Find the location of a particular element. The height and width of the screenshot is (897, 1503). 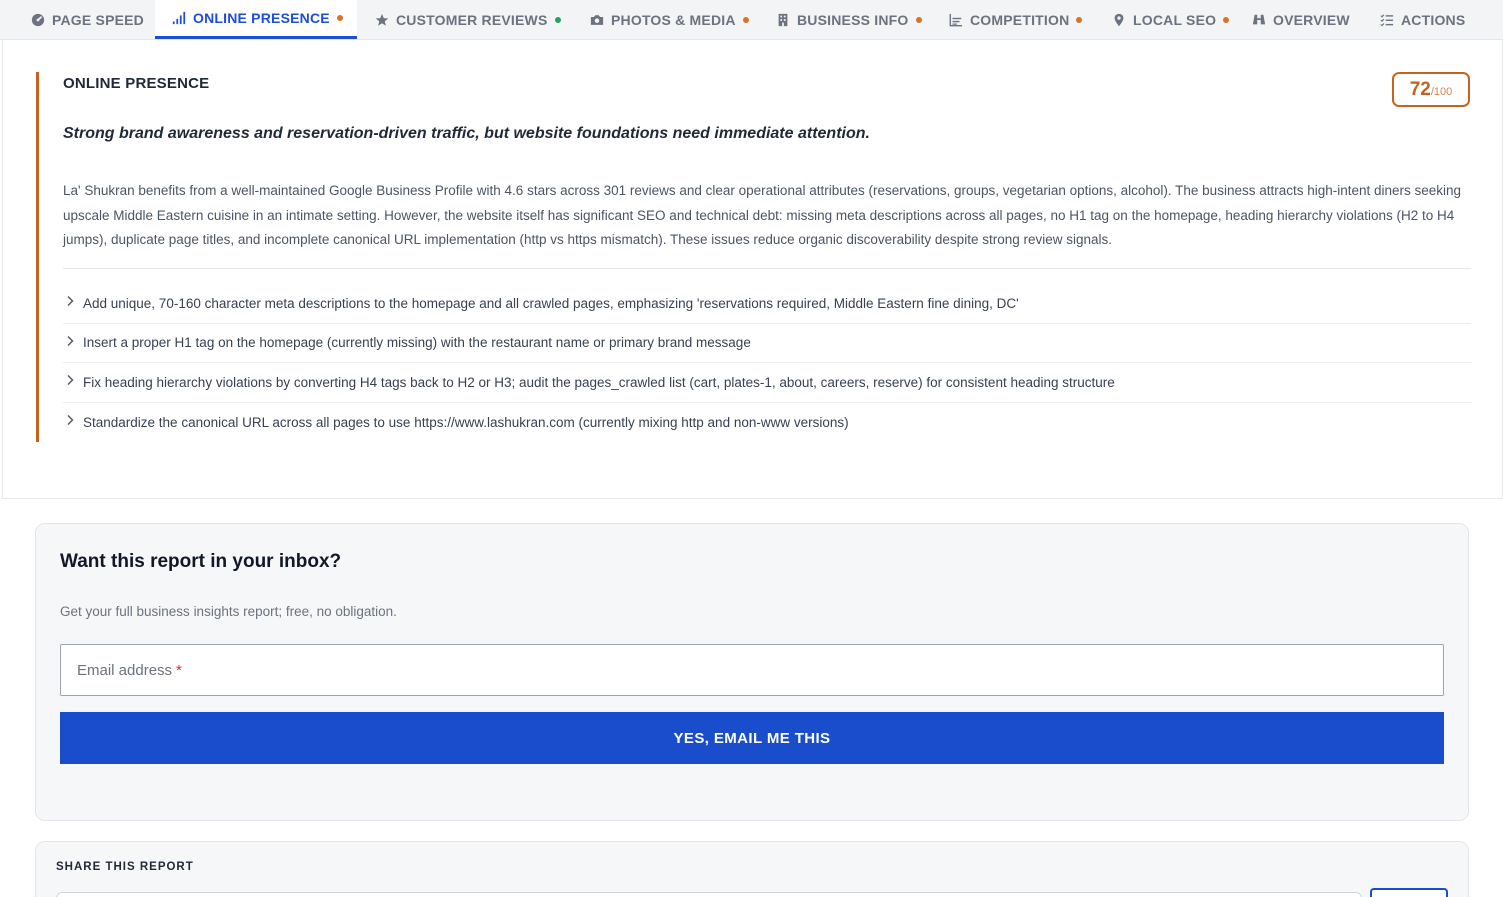

star-icon is located at coordinates (382, 20).